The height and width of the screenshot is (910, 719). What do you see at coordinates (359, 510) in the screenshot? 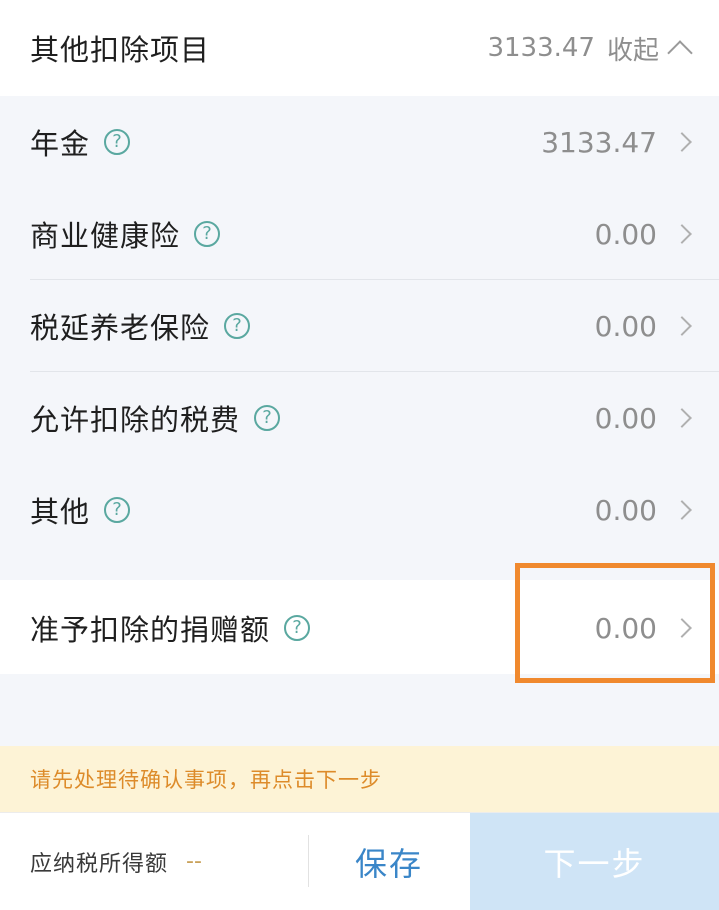
I see `list-item-other: 其他 ? 0.00` at bounding box center [359, 510].